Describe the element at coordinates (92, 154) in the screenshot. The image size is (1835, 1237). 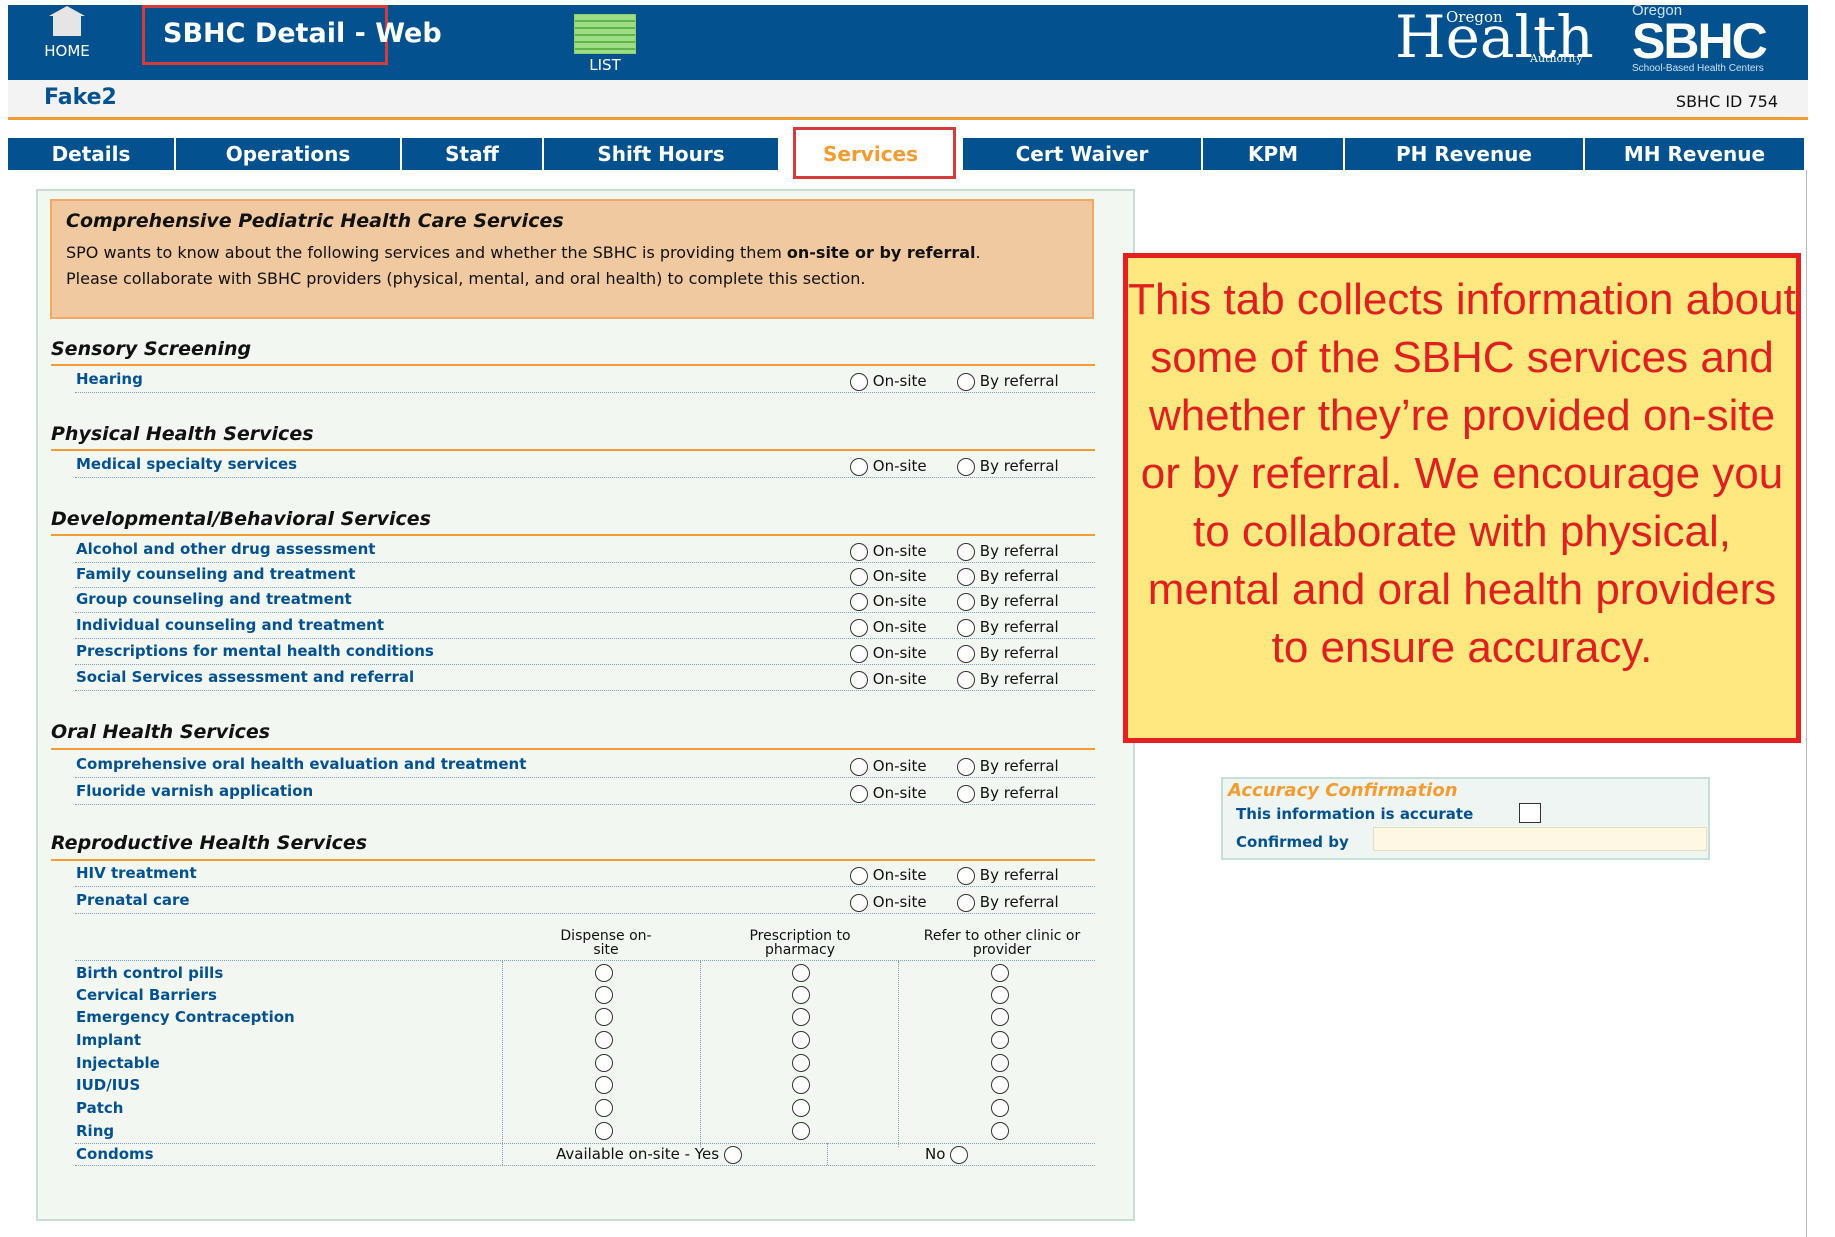
I see `tab-details: Details` at that location.